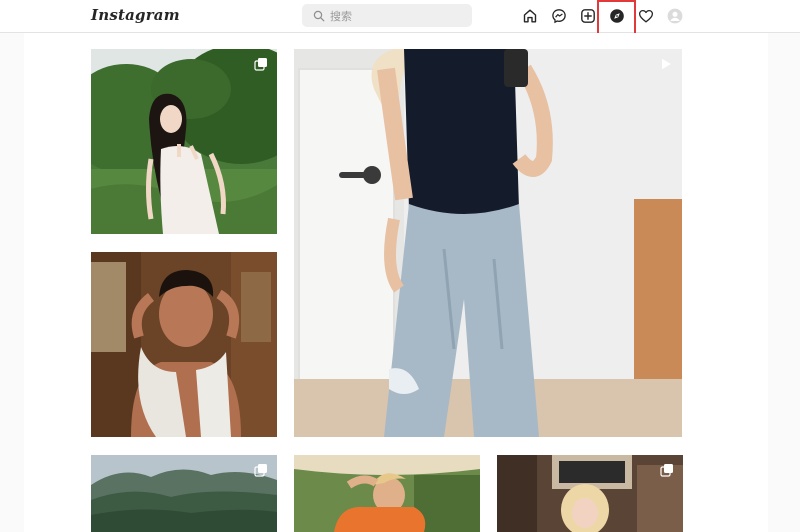 The height and width of the screenshot is (532, 800). Describe the element at coordinates (666, 64) in the screenshot. I see `reel-play-icon` at that location.